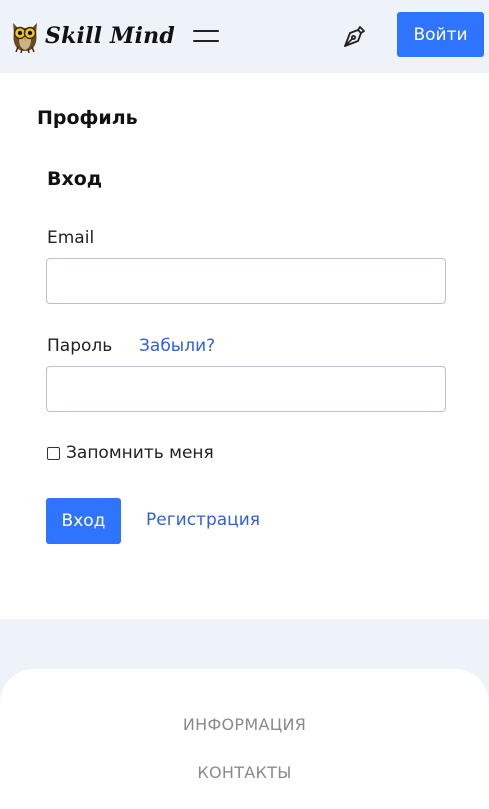 The image size is (489, 809). Describe the element at coordinates (354, 37) in the screenshot. I see `pen-nib-icon` at that location.